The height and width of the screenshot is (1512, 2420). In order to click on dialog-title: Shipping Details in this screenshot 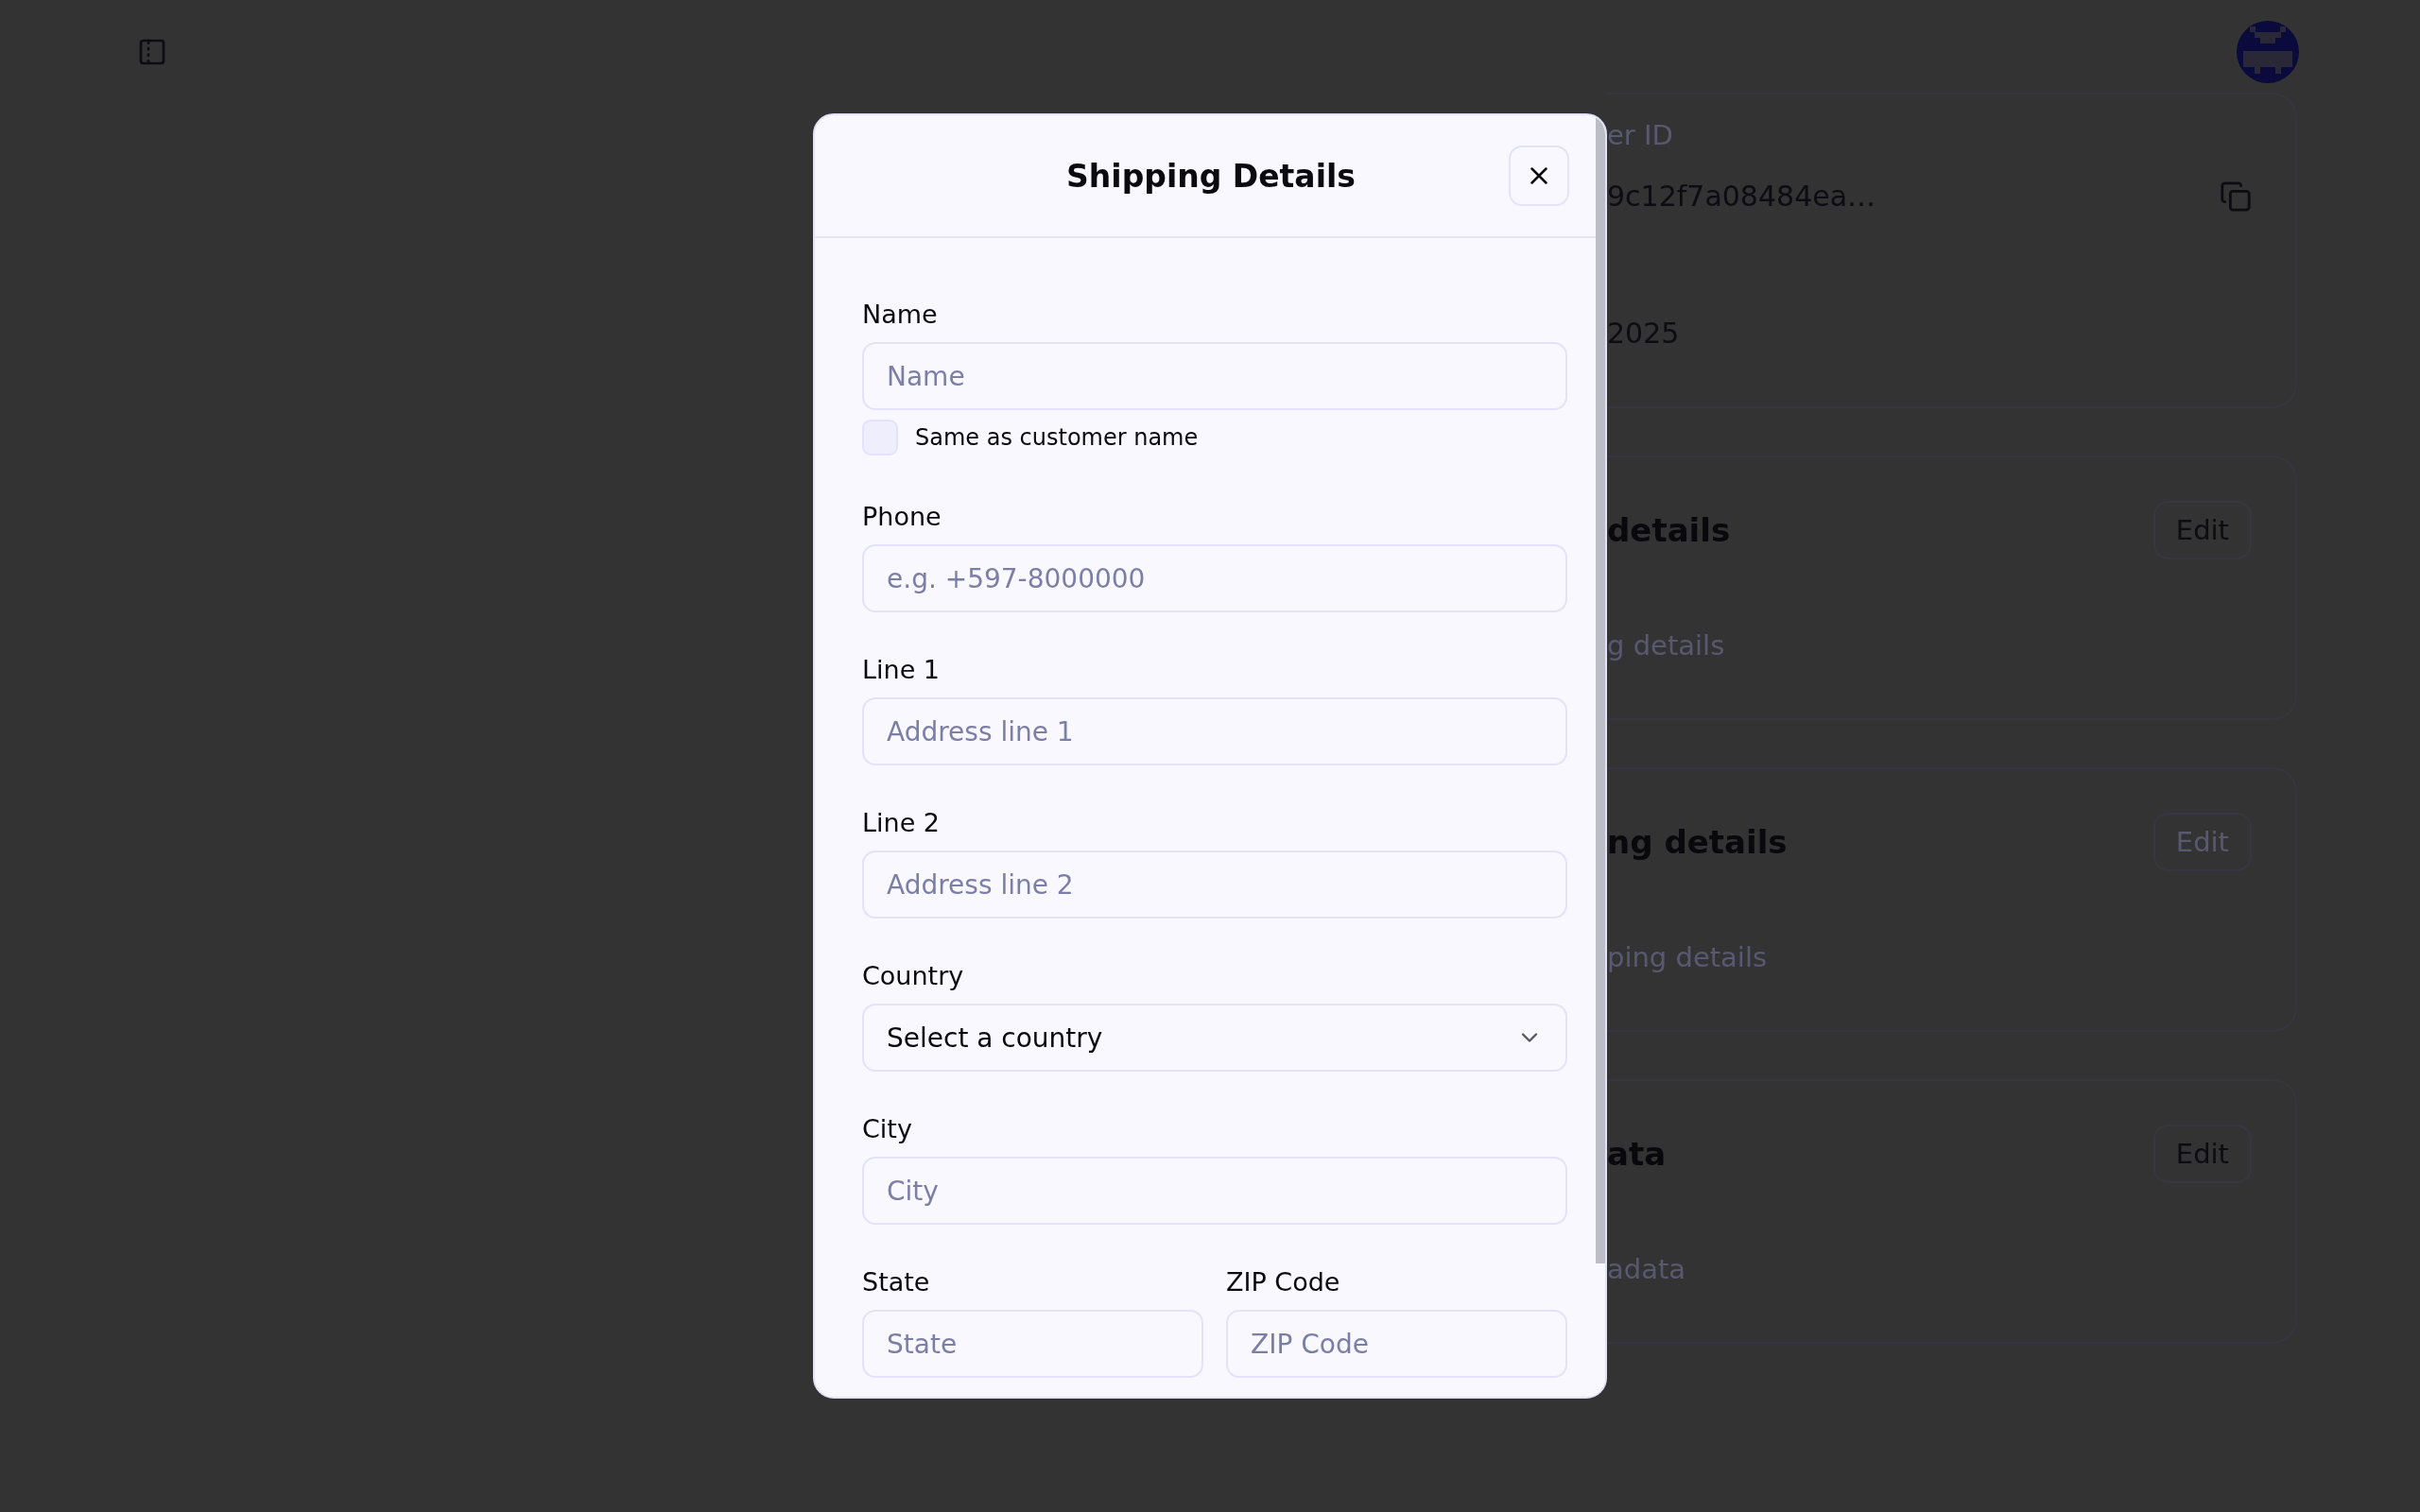, I will do `click(1211, 176)`.